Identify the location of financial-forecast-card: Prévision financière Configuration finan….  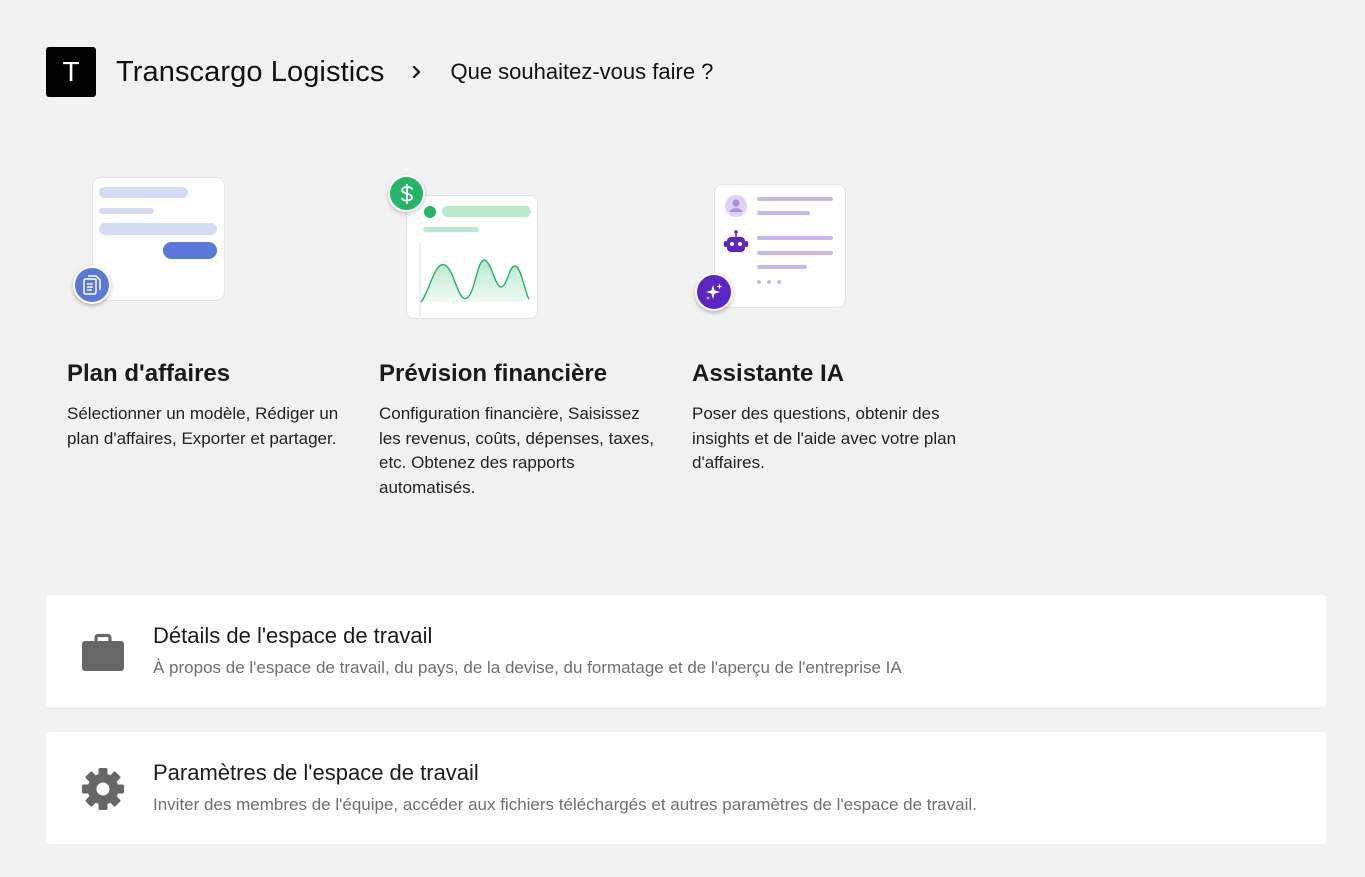
(524, 331).